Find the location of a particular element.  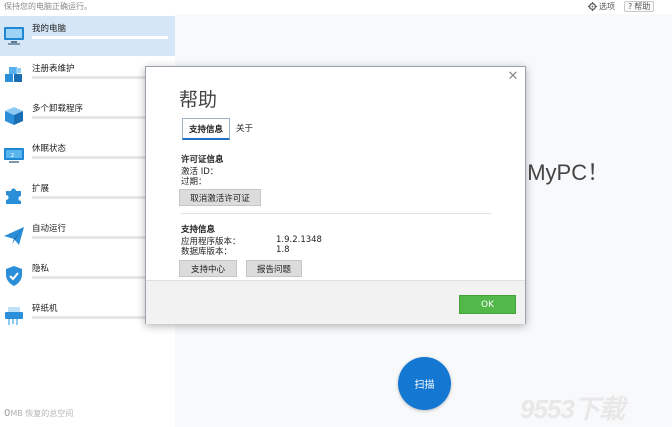

sidebar-item-label: 休眠状态 is located at coordinates (49, 149).